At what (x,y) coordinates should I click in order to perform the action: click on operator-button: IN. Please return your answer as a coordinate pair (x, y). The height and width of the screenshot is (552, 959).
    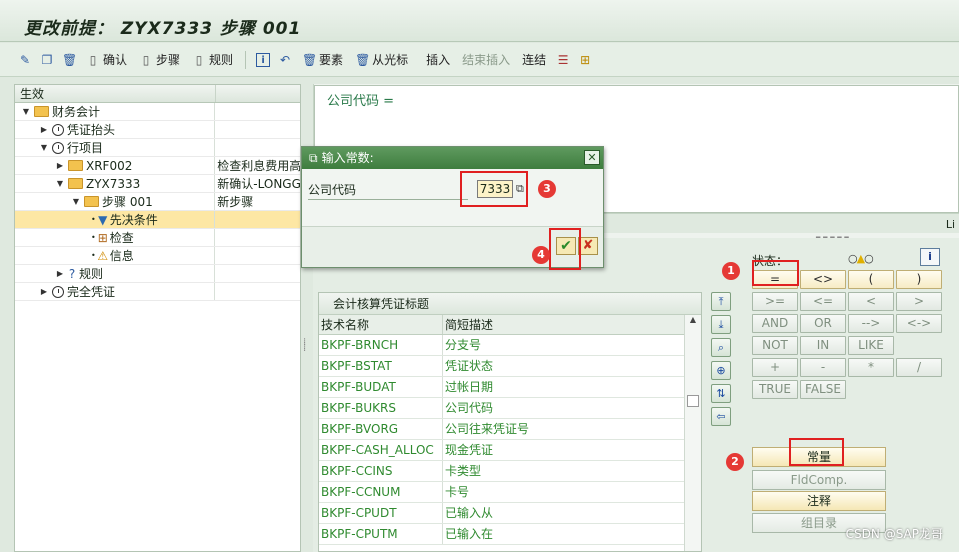
    Looking at the image, I should click on (823, 345).